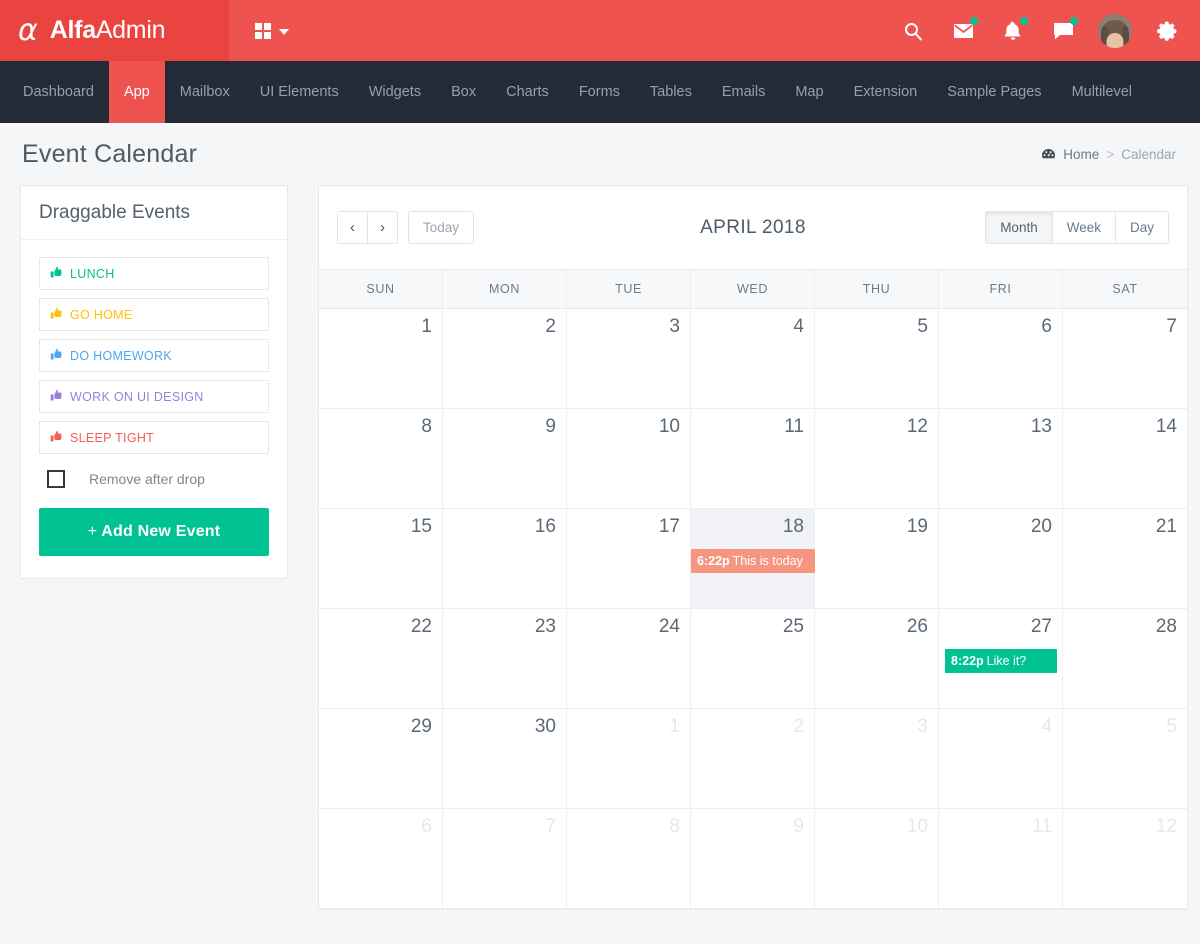 The image size is (1200, 944). I want to click on day-number: 6, so click(1046, 326).